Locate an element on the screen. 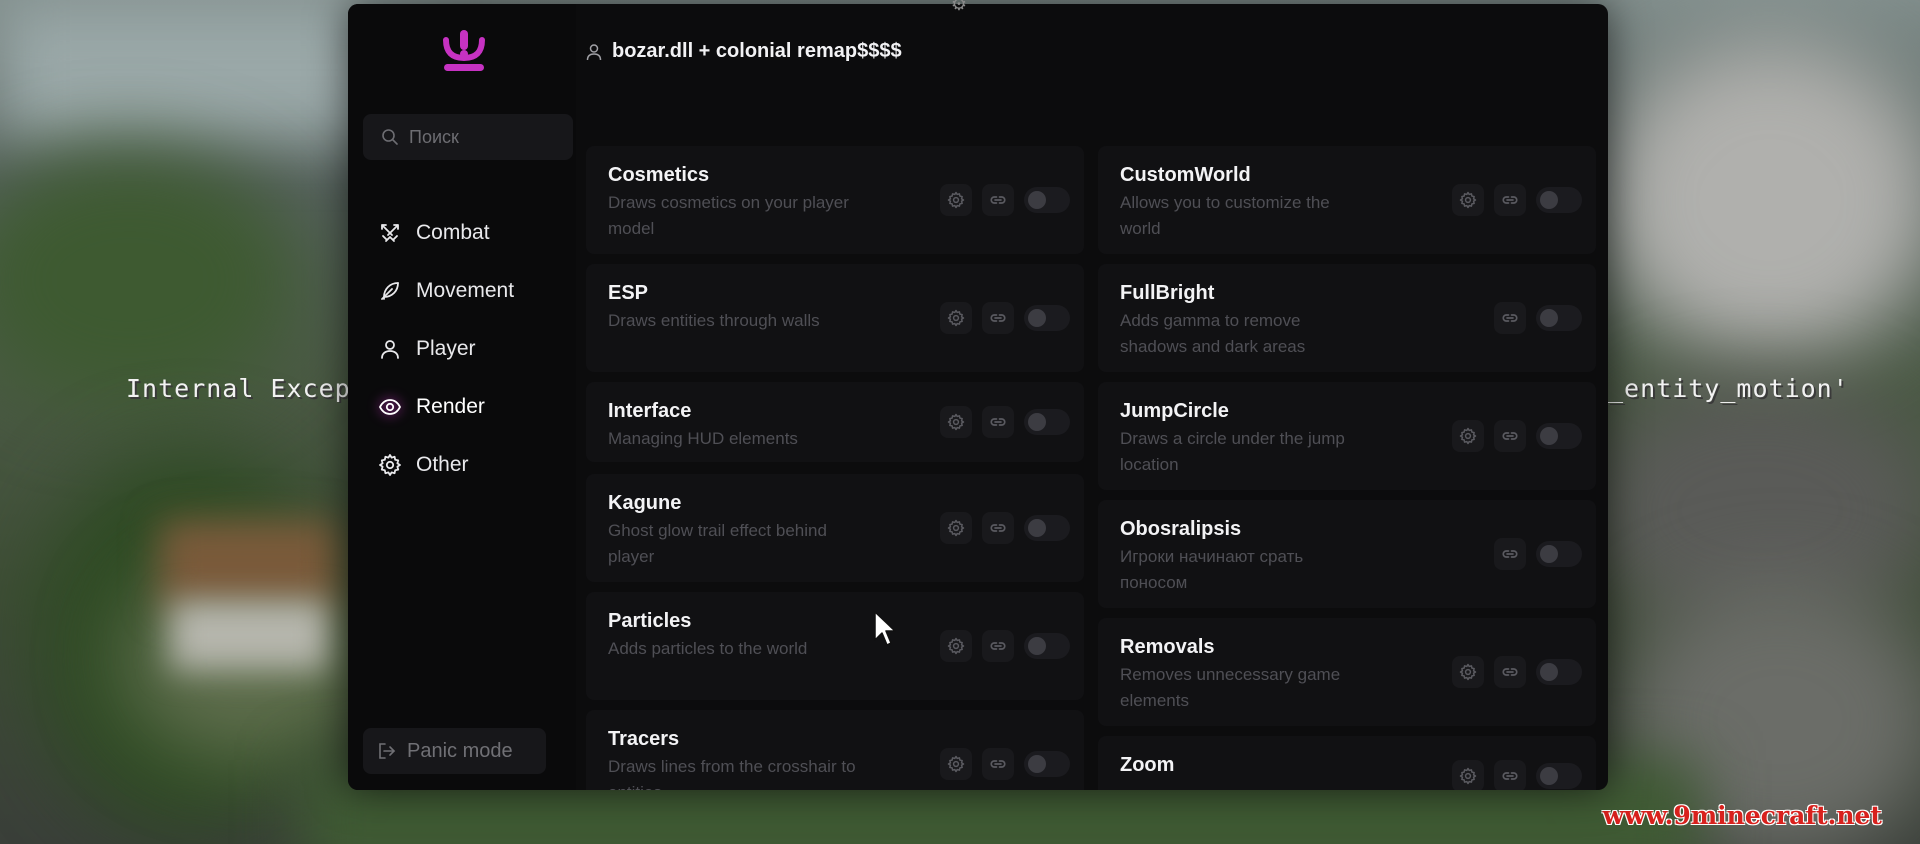 This screenshot has width=1920, height=844. module-description: Removes unnecessary game elements is located at coordinates (1230, 687).